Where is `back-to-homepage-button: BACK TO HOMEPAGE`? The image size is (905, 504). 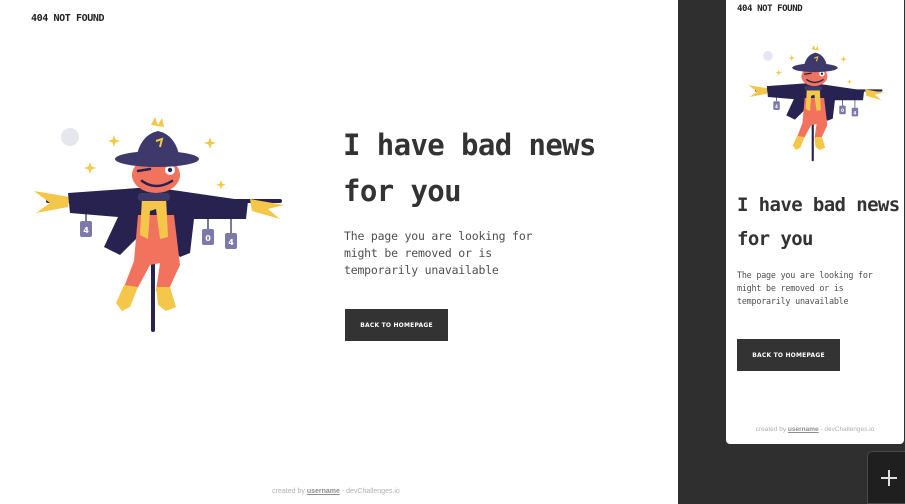
back-to-homepage-button: BACK TO HOMEPAGE is located at coordinates (396, 325).